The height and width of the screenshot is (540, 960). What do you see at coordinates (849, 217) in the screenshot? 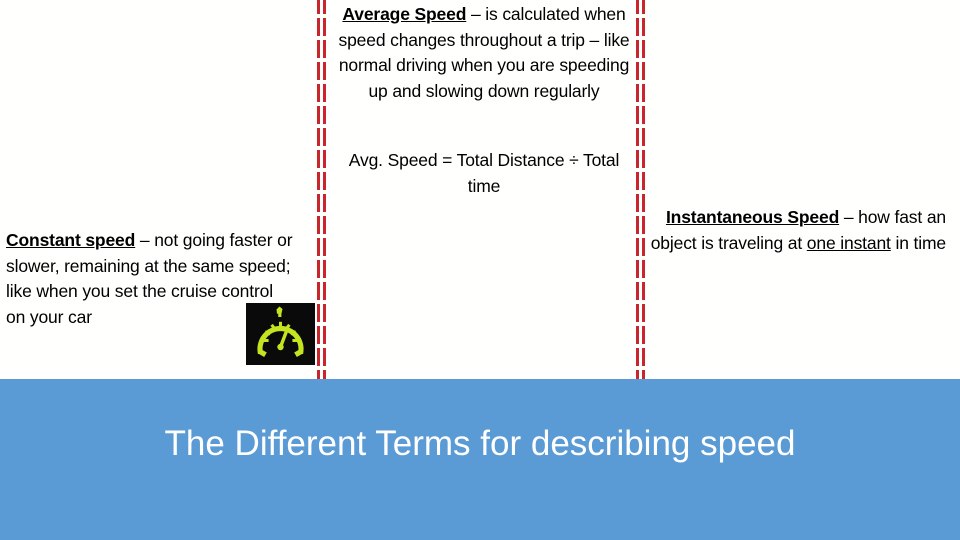
I see `instantaneous-speed-dash: –` at bounding box center [849, 217].